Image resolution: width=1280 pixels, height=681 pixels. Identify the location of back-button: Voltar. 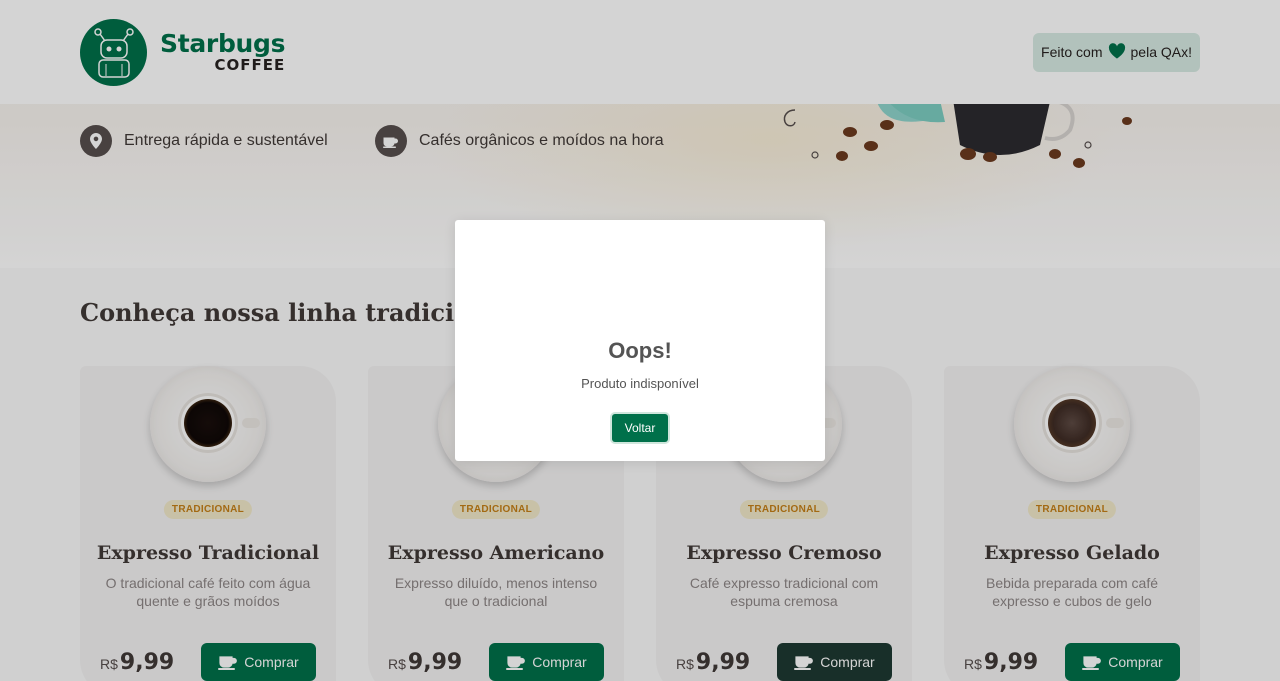
(640, 428).